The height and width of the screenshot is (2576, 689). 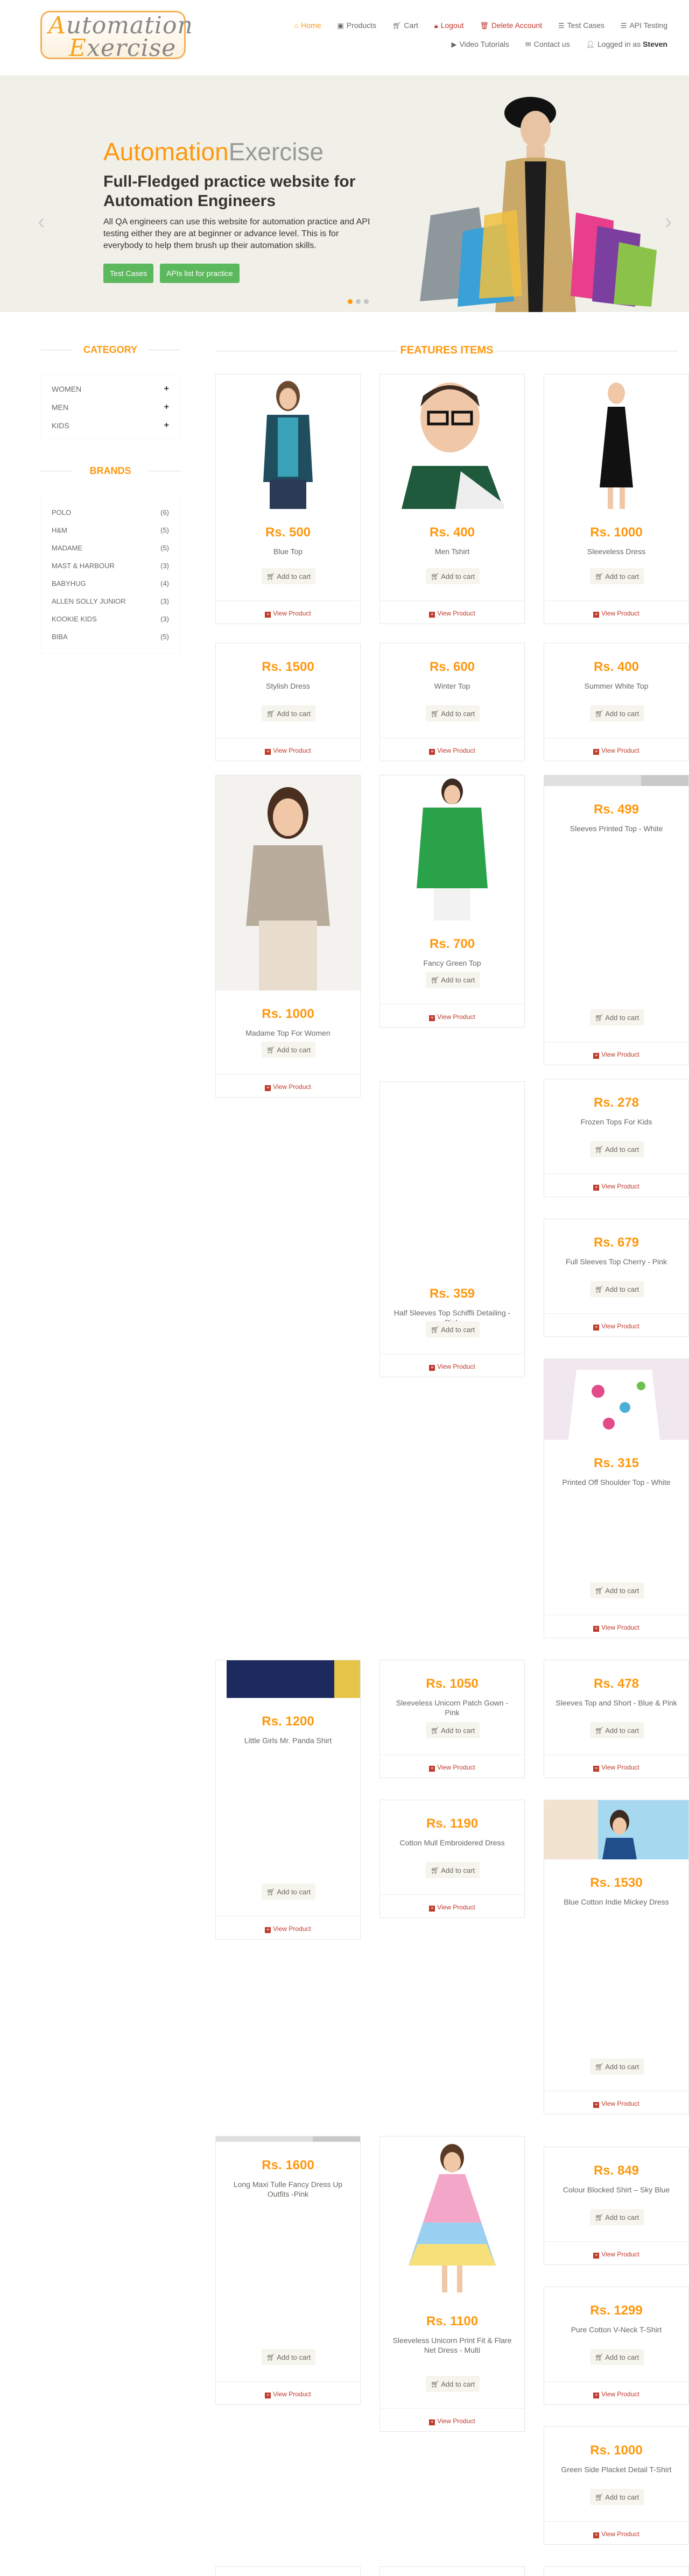 What do you see at coordinates (117, 35) in the screenshot?
I see `site-logo: Automation Exercise` at bounding box center [117, 35].